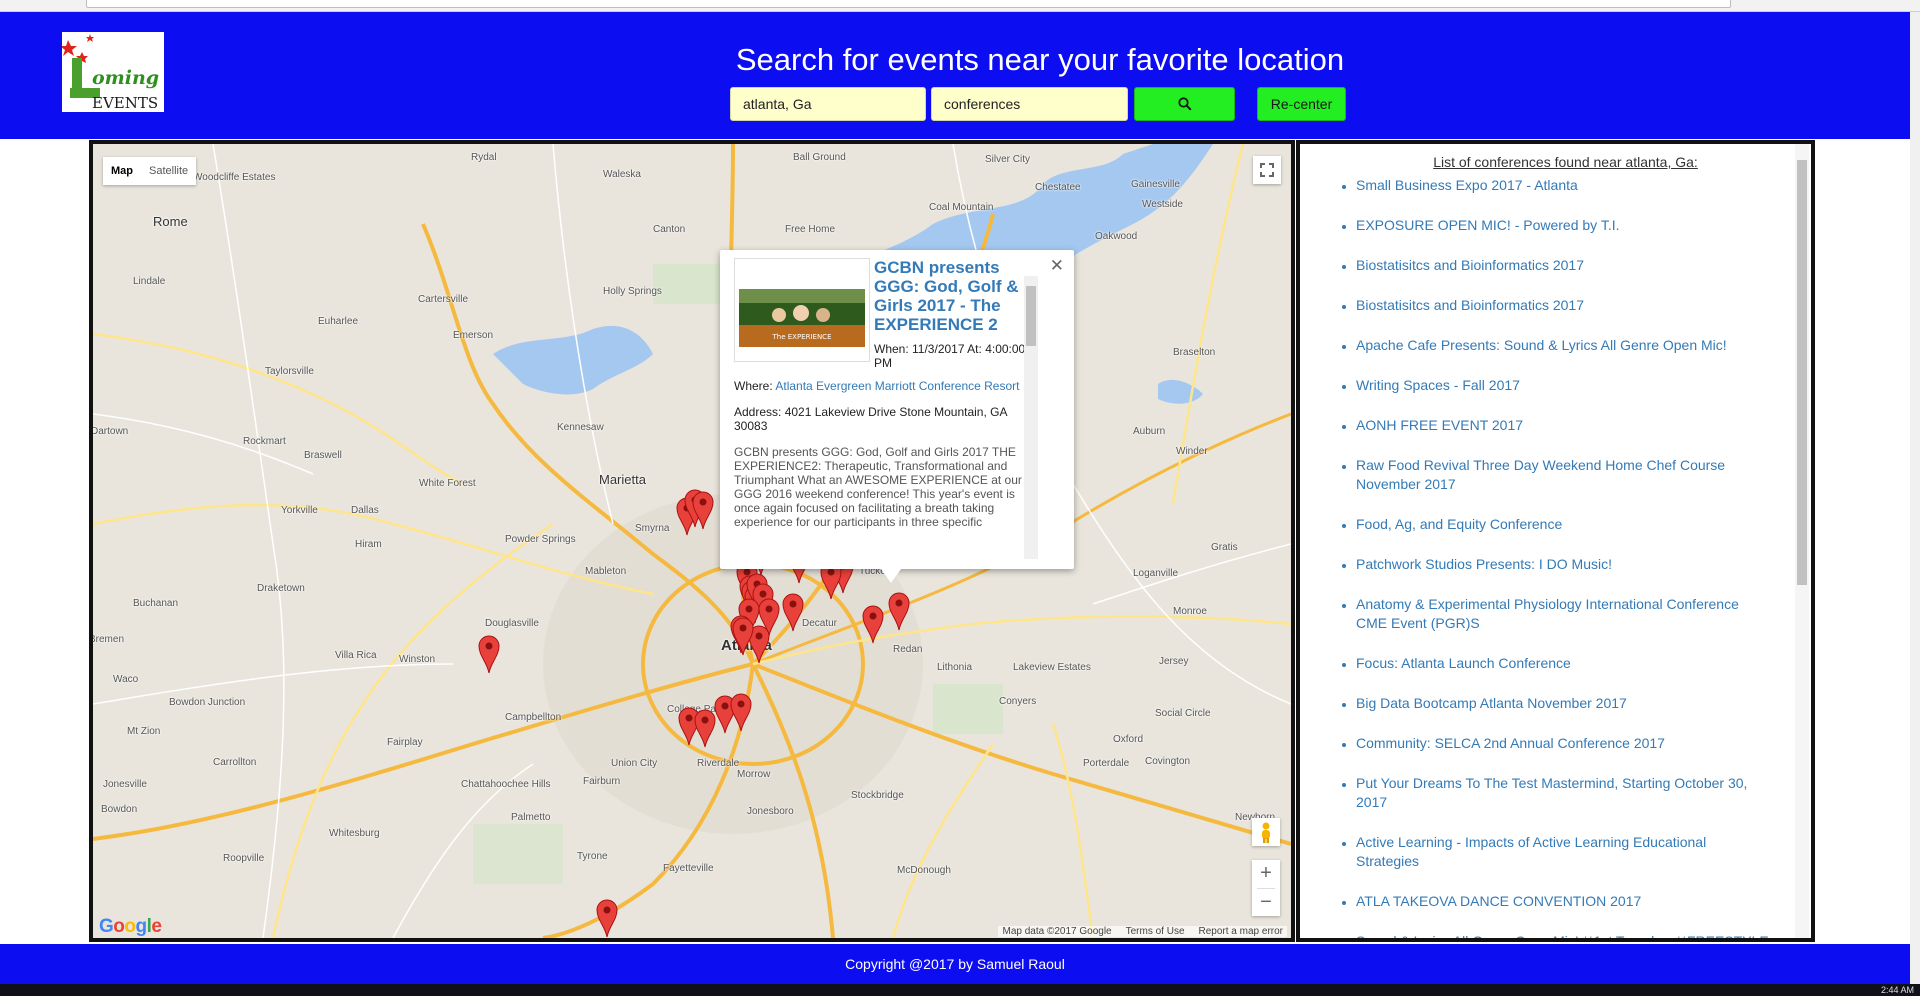  Describe the element at coordinates (810, 229) in the screenshot. I see `map-place-label: Free Home` at that location.